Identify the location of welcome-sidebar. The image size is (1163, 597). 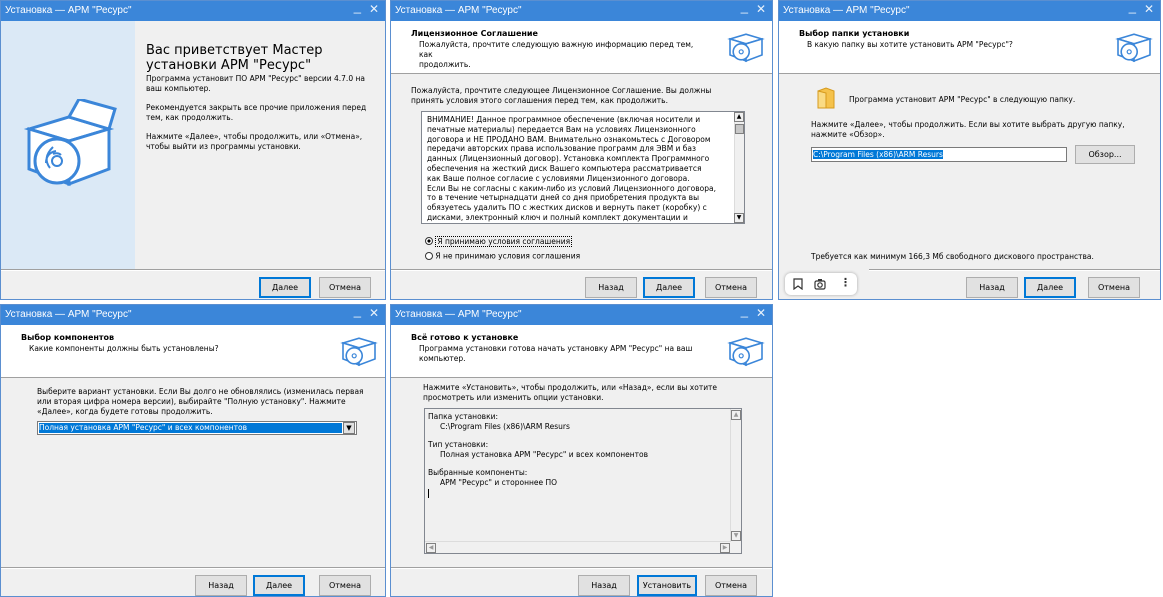
(68, 145).